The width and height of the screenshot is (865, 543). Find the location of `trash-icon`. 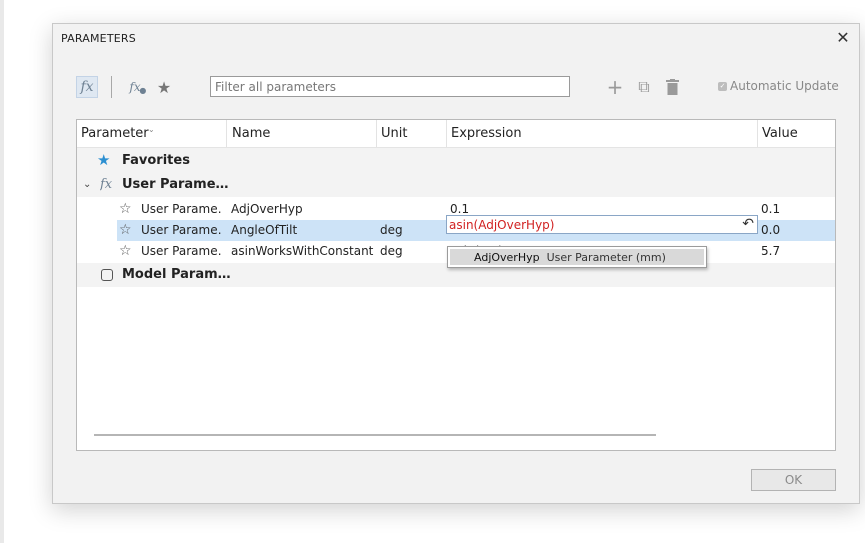

trash-icon is located at coordinates (672, 87).